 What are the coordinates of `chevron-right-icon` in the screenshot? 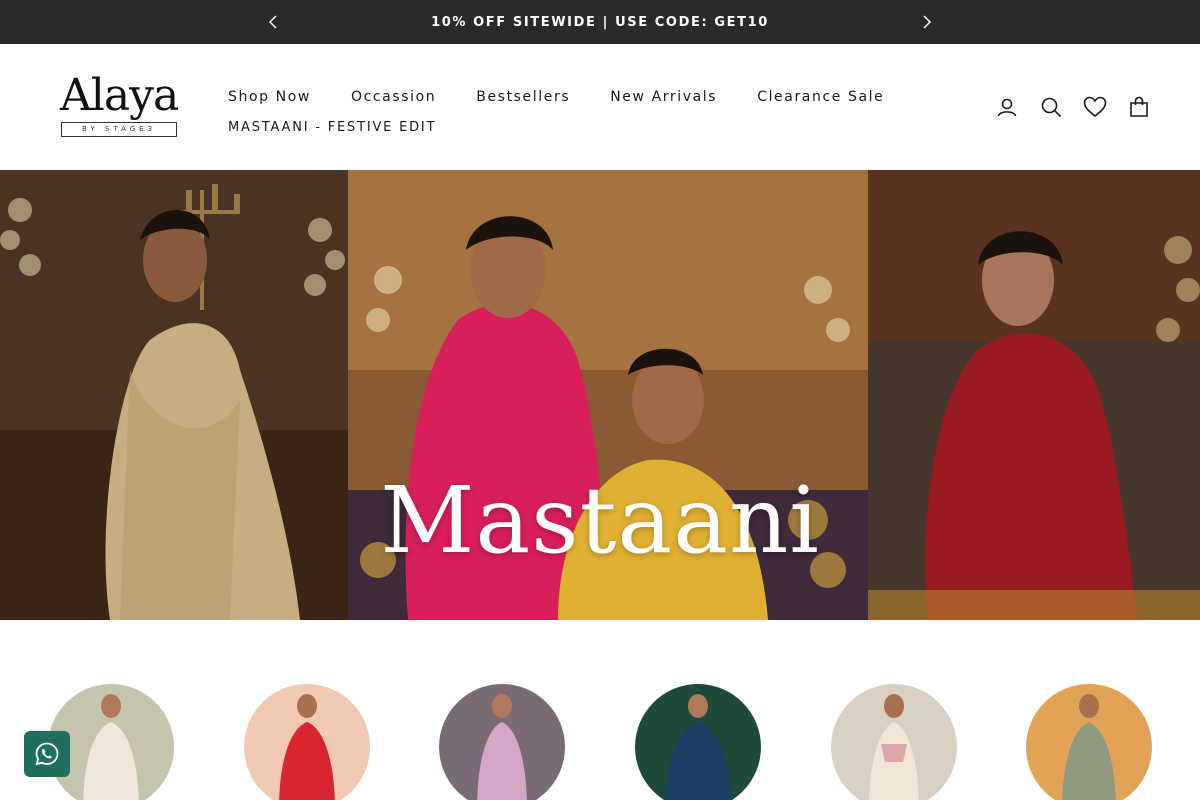 It's located at (927, 22).